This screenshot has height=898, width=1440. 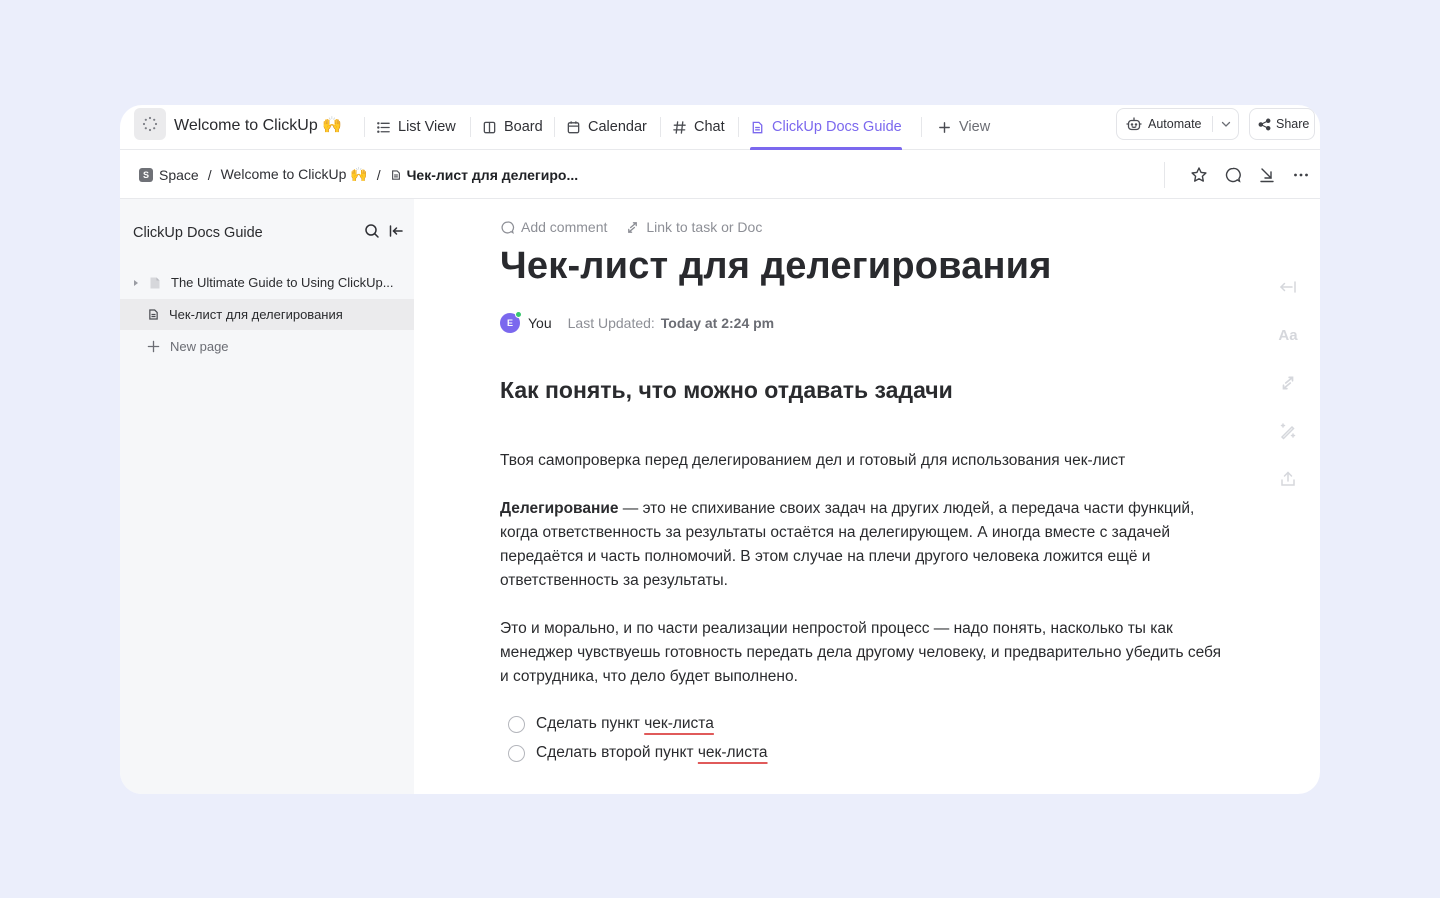 I want to click on ai-magic-button, so click(x=1288, y=431).